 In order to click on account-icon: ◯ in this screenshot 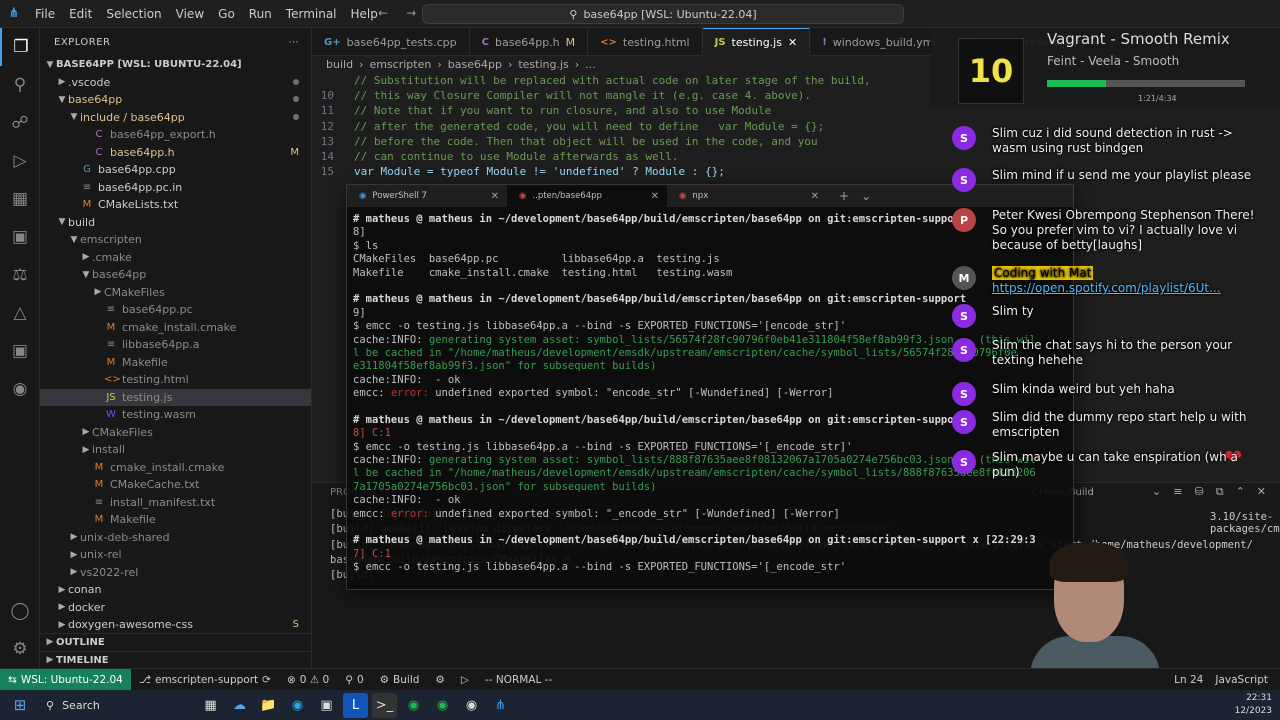, I will do `click(20, 611)`.